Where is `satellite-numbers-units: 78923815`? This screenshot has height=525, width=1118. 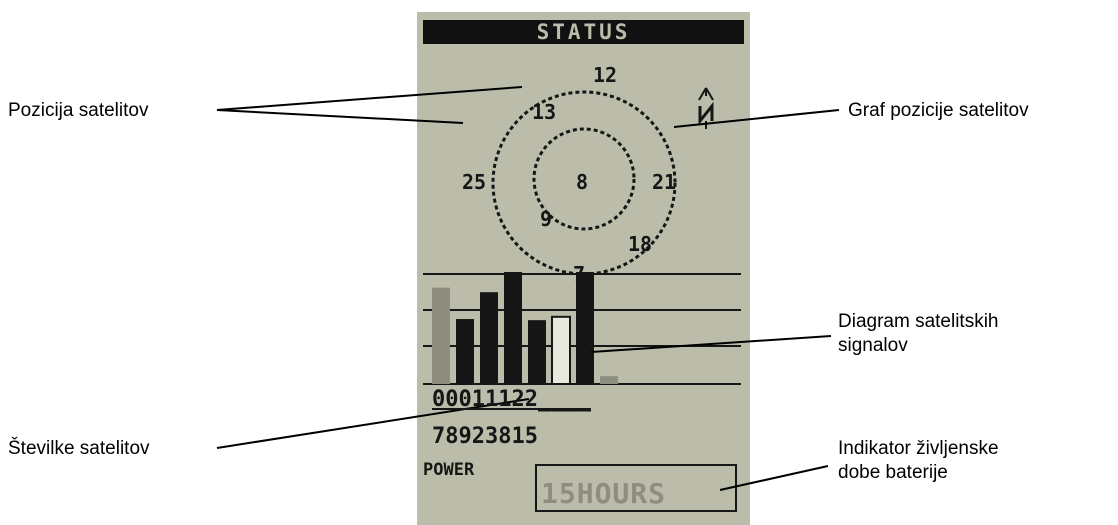 satellite-numbers-units: 78923815 is located at coordinates (485, 436).